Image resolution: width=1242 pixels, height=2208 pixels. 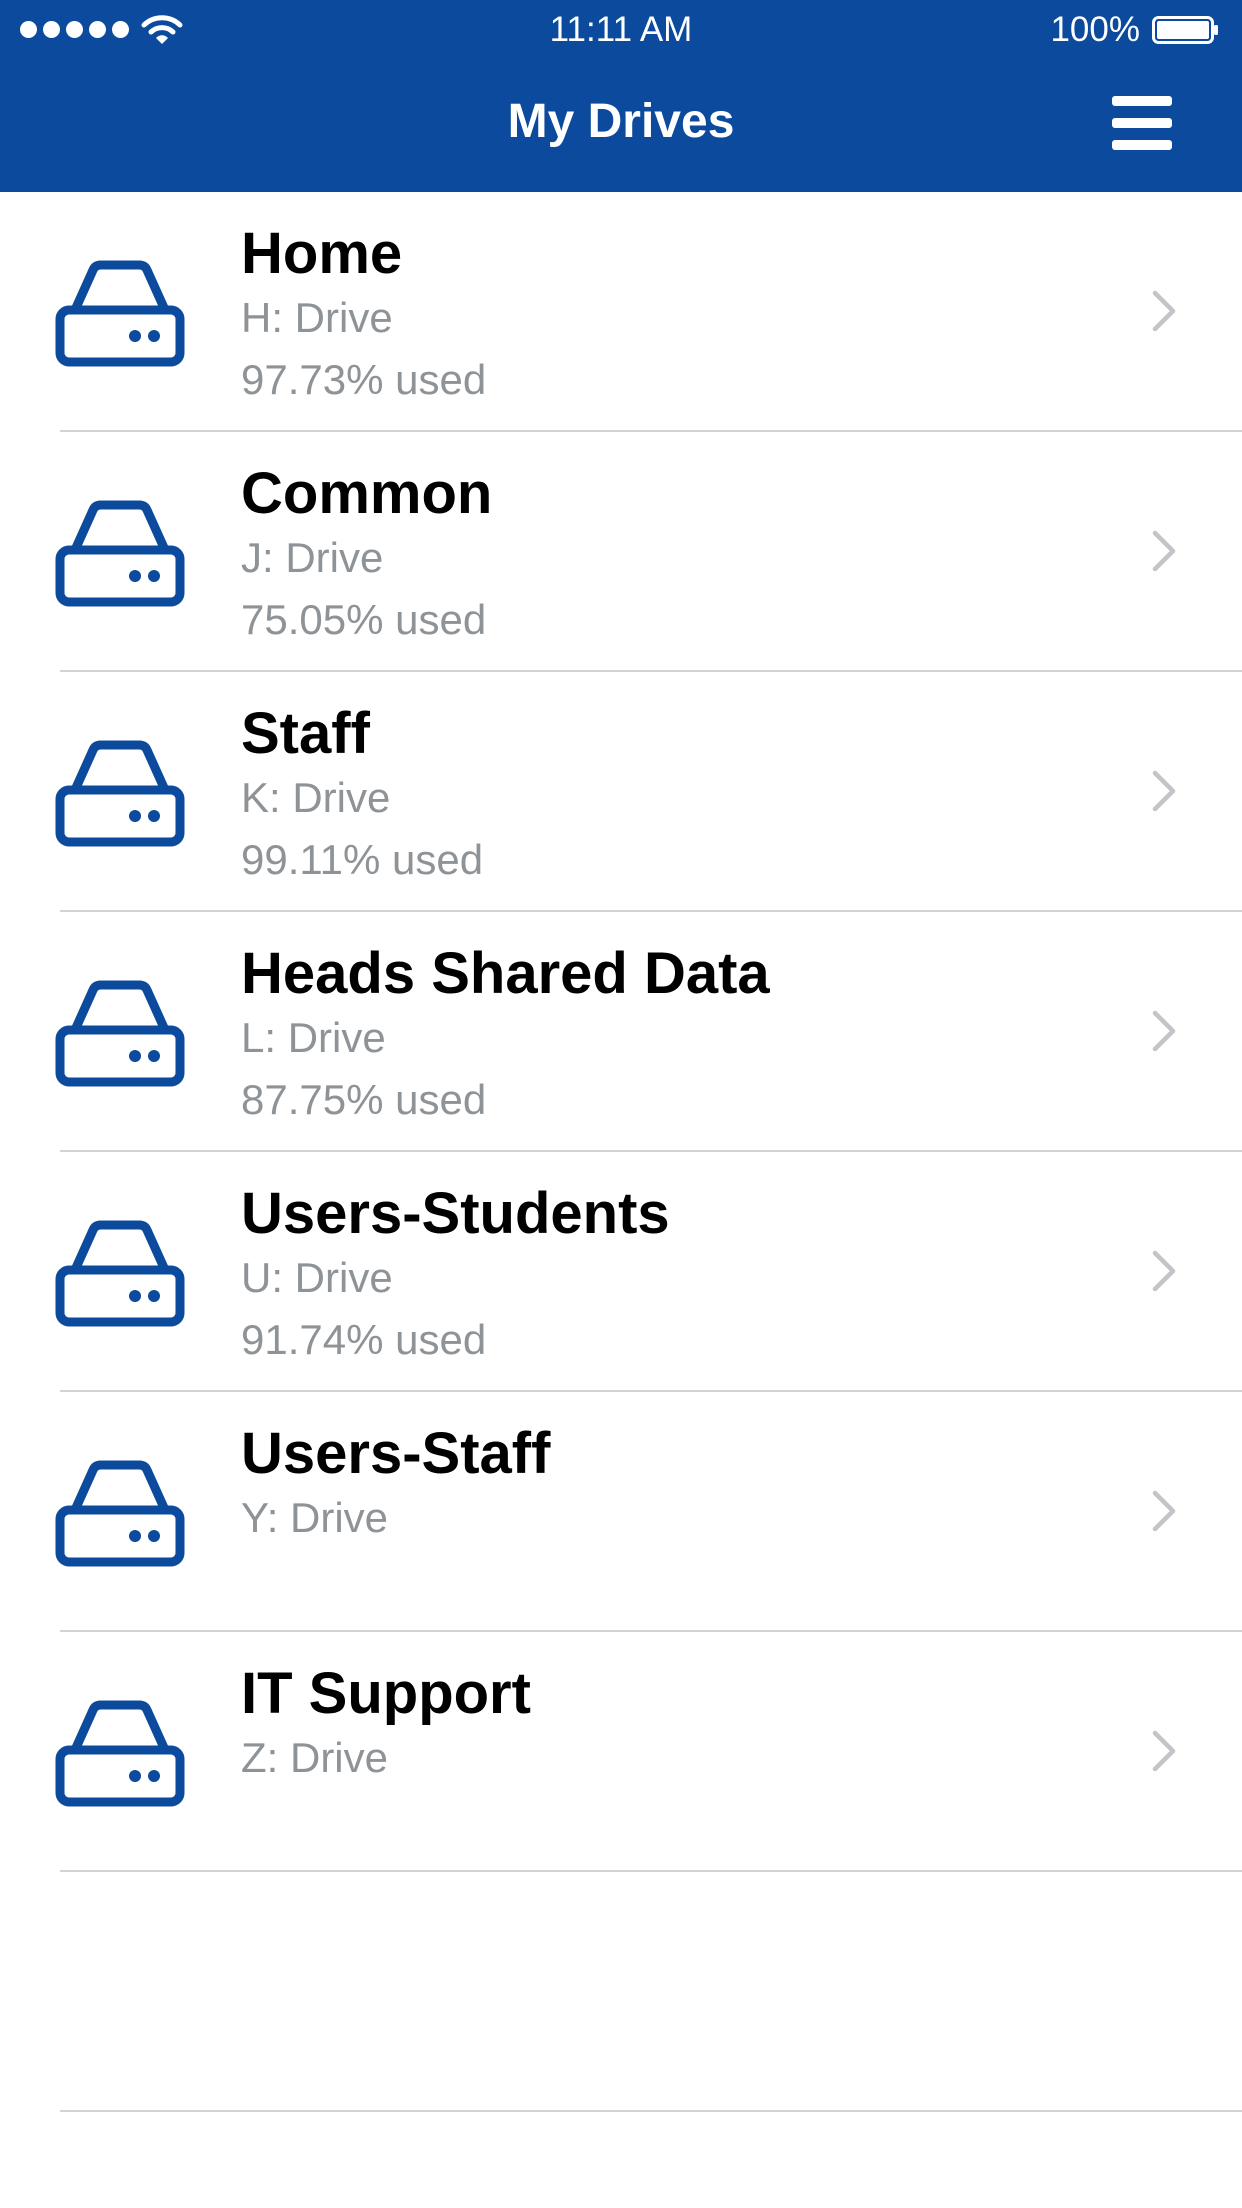 I want to click on drive-name: Common, so click(x=367, y=493).